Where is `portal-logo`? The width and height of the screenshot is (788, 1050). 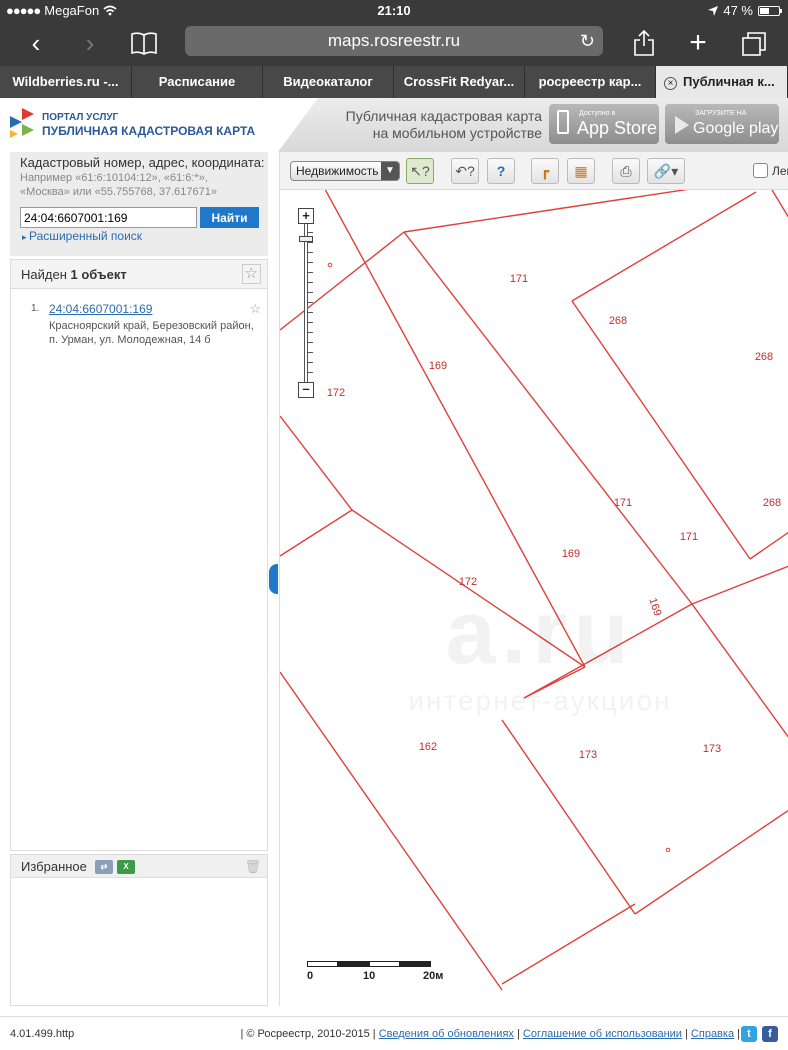 portal-logo is located at coordinates (22, 124).